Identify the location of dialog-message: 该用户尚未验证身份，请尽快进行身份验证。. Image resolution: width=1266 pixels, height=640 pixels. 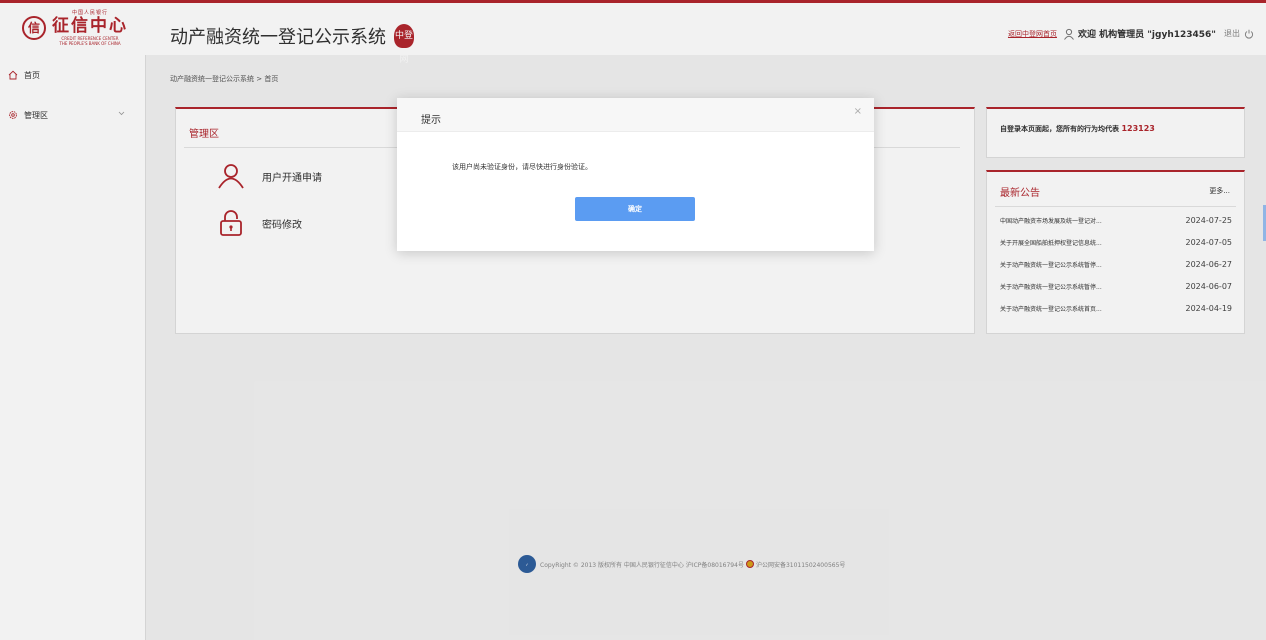
(522, 167).